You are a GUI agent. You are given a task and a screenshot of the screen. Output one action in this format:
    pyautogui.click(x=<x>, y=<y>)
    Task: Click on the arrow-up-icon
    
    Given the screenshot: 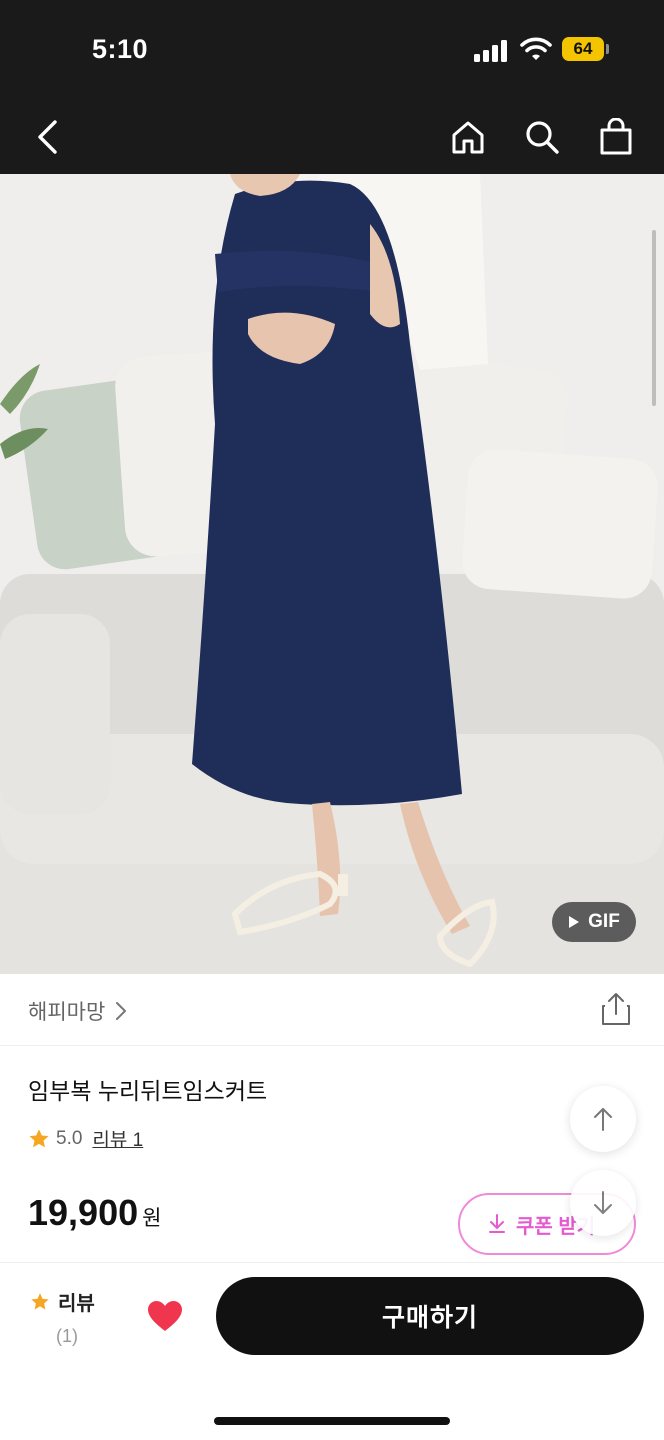 What is the action you would take?
    pyautogui.click(x=603, y=1119)
    